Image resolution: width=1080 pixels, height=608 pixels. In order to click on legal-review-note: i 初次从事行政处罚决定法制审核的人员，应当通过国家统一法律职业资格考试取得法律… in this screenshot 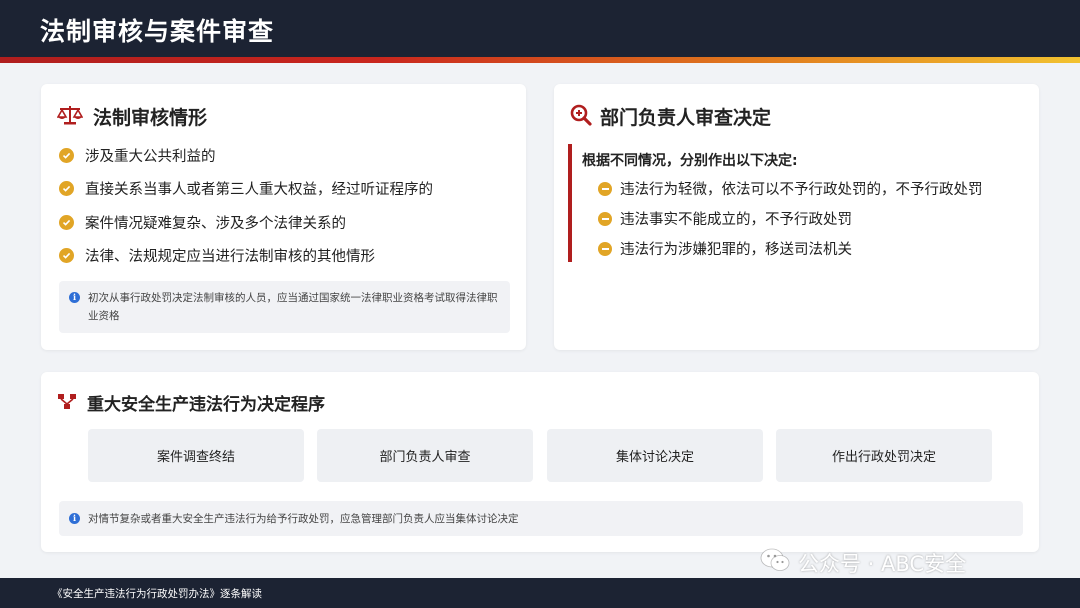, I will do `click(284, 307)`.